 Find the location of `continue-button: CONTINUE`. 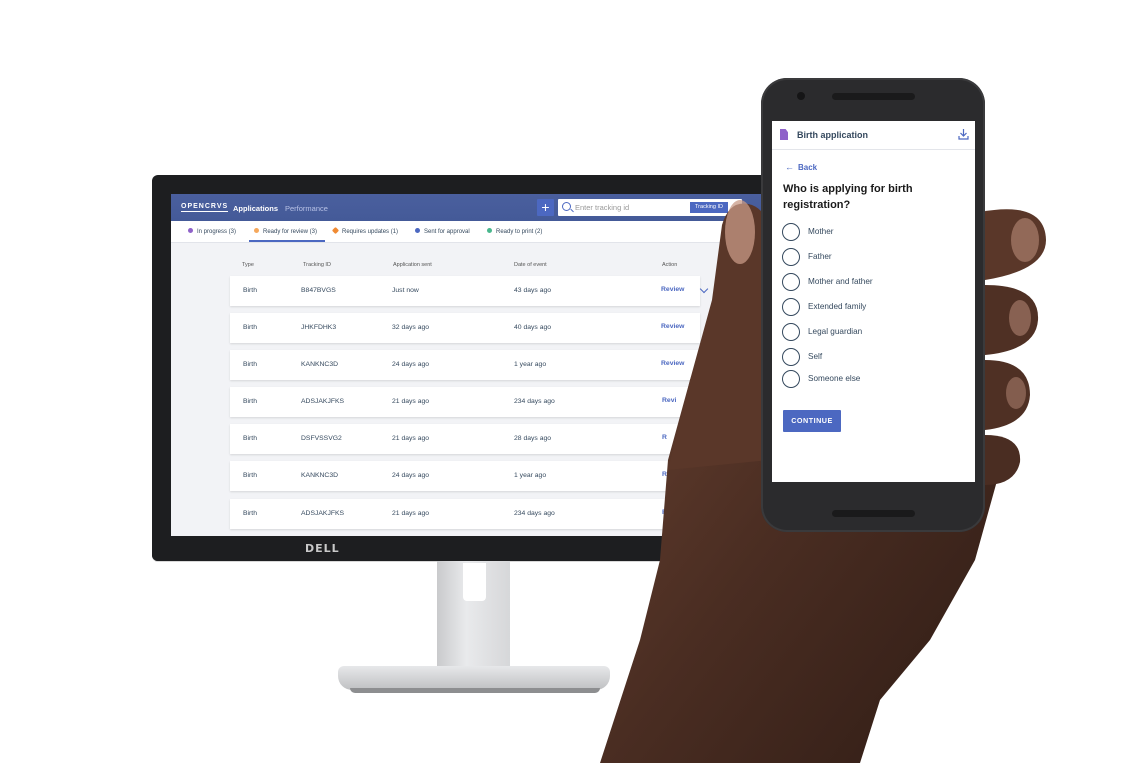

continue-button: CONTINUE is located at coordinates (812, 421).